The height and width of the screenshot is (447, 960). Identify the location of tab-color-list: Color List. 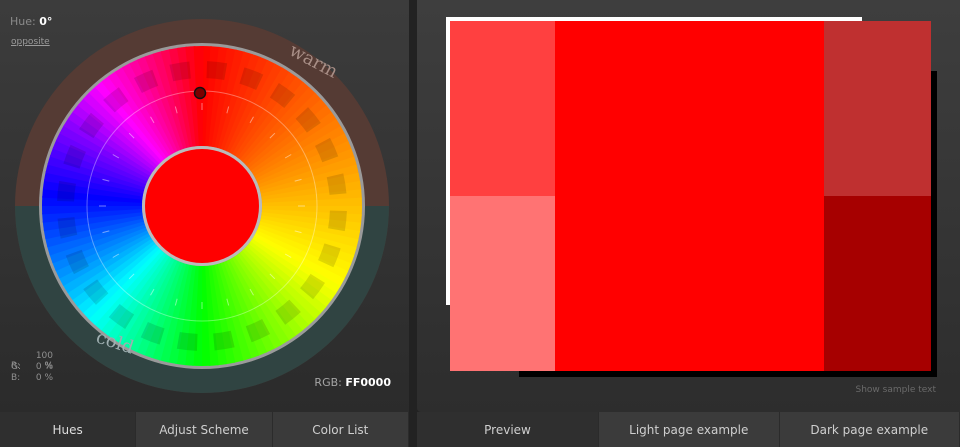
(340, 429).